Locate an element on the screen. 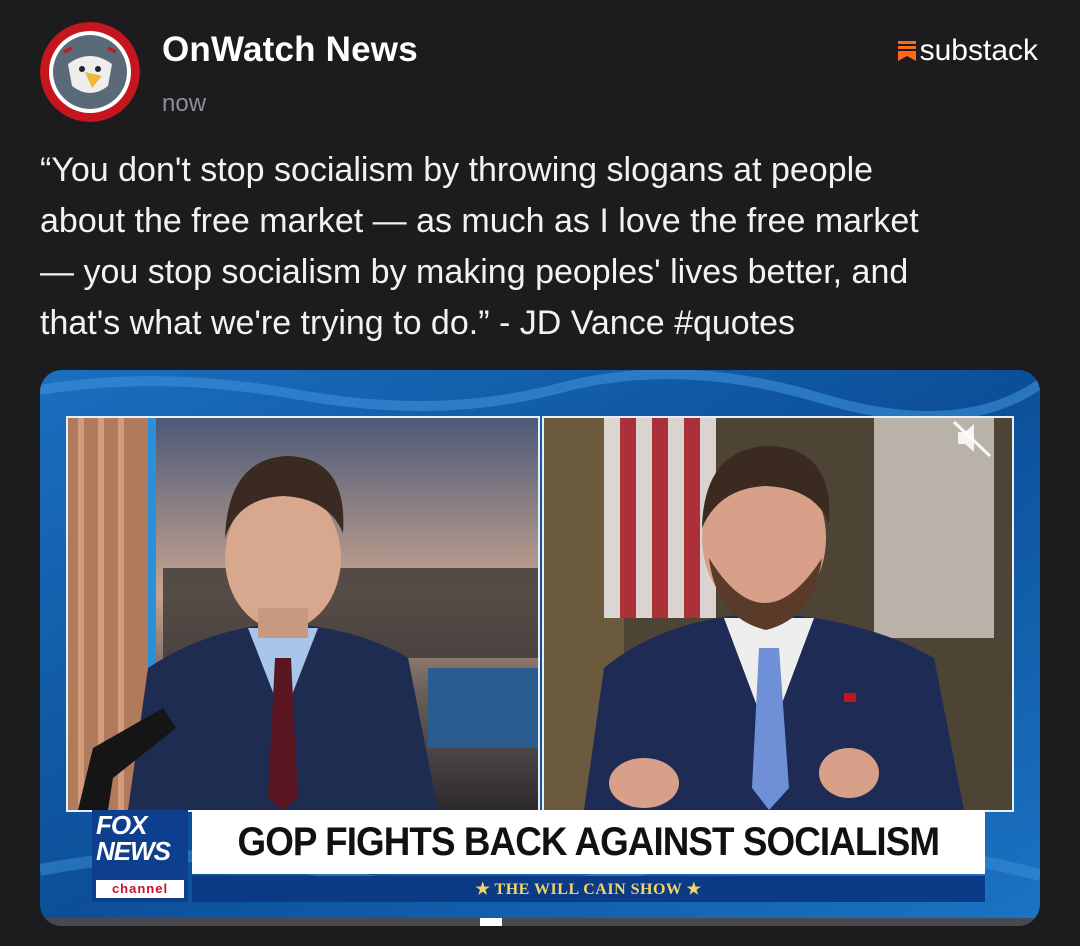 This screenshot has width=1080, height=946. show-name: ★ THE WILL CAIN SHOW ★ is located at coordinates (588, 889).